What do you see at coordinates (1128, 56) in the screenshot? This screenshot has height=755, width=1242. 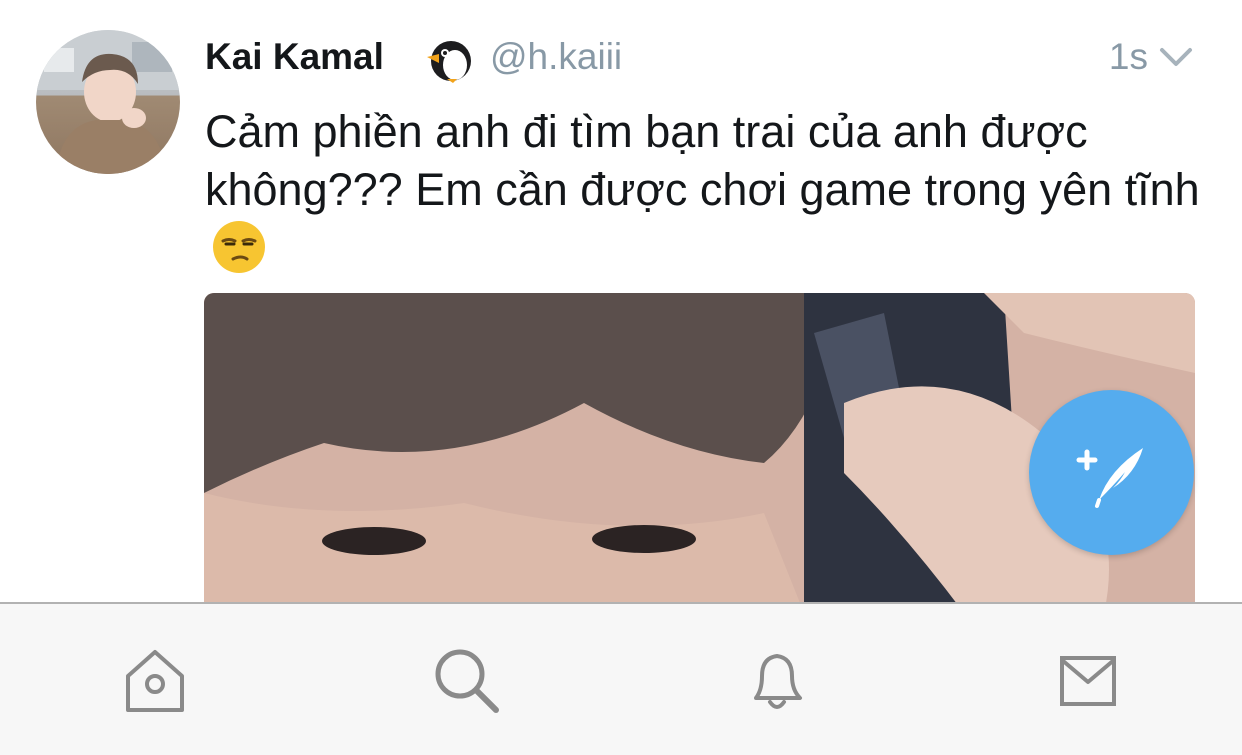 I see `timestamp: 1s` at bounding box center [1128, 56].